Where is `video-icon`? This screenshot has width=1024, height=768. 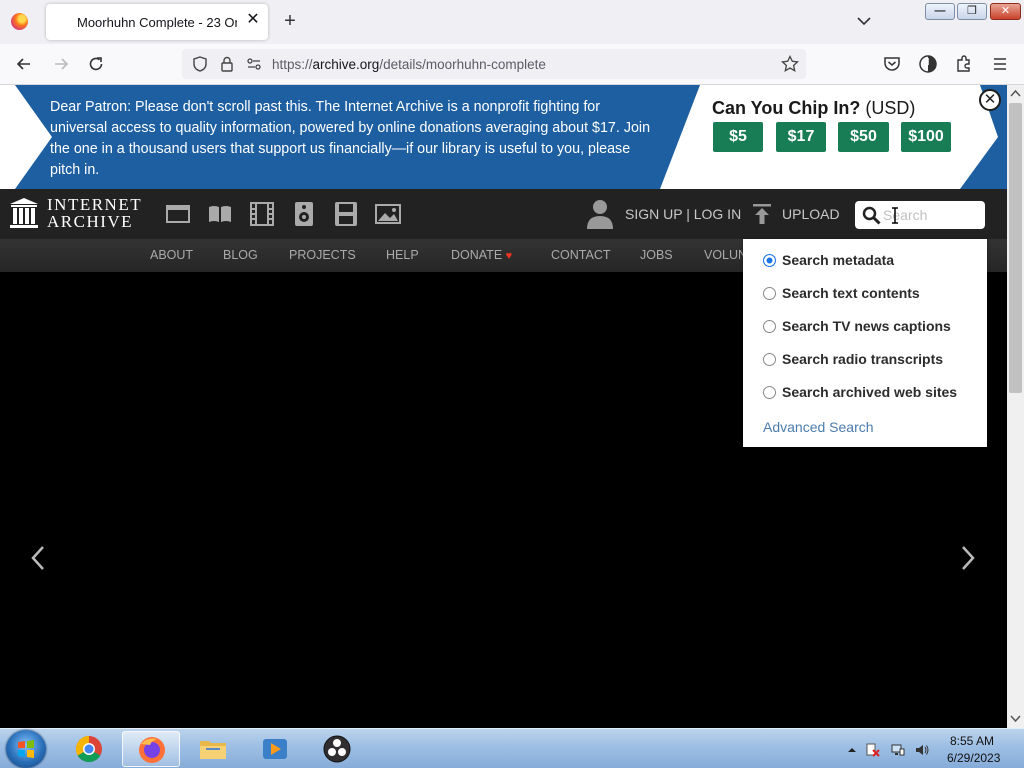 video-icon is located at coordinates (262, 214).